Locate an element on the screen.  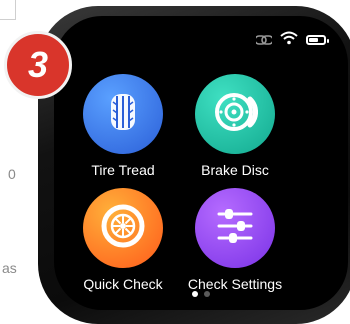
wheel-icon is located at coordinates (123, 228).